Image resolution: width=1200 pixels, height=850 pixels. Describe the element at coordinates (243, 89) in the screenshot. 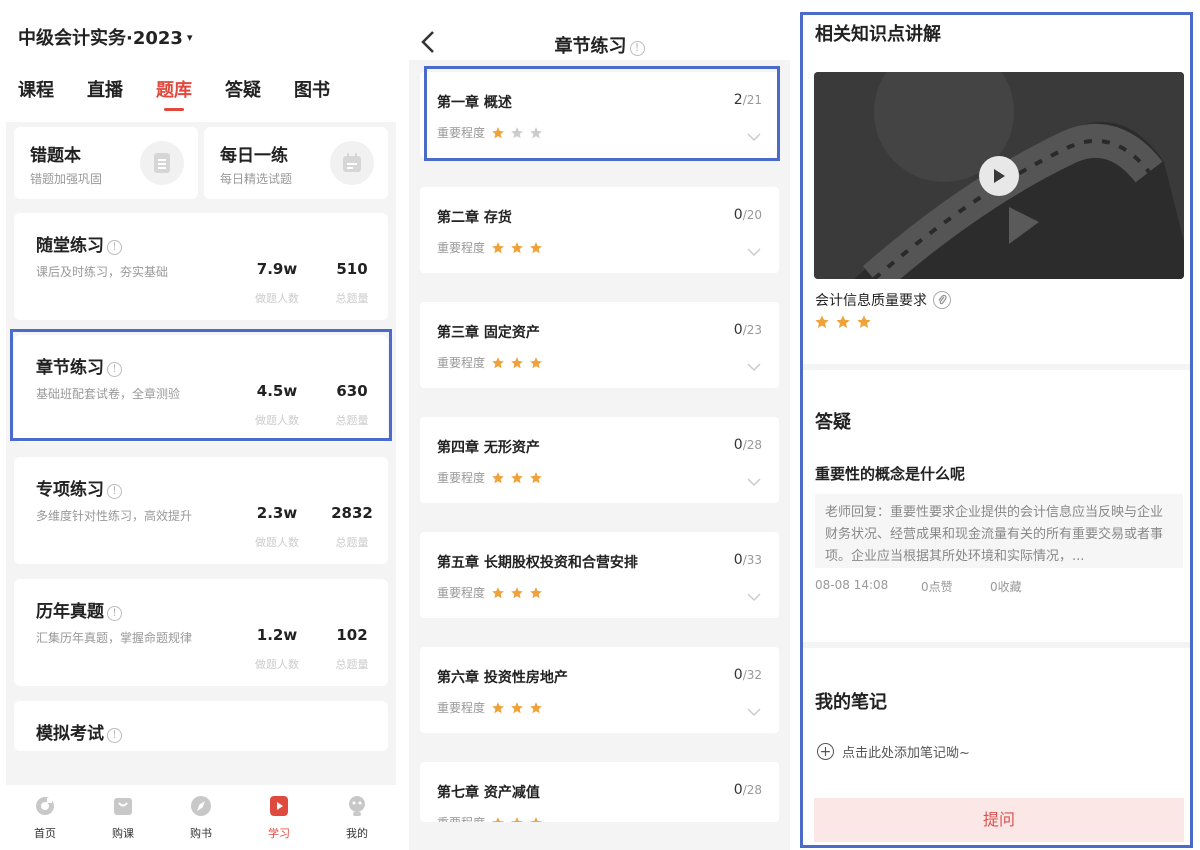

I see `tab-qa: 答疑` at that location.